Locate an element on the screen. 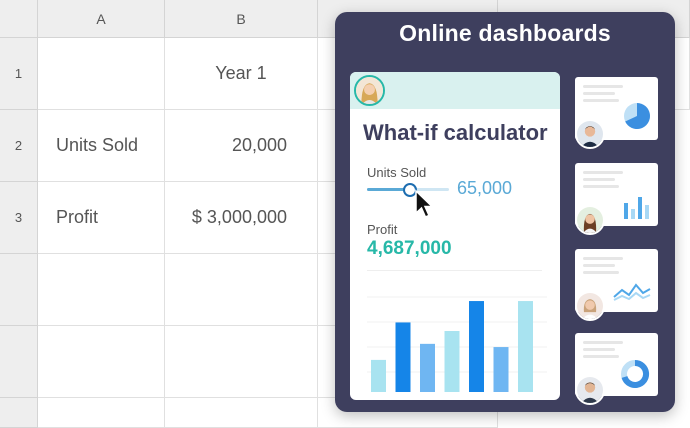  cell-a2: Units Sold is located at coordinates (101, 146).